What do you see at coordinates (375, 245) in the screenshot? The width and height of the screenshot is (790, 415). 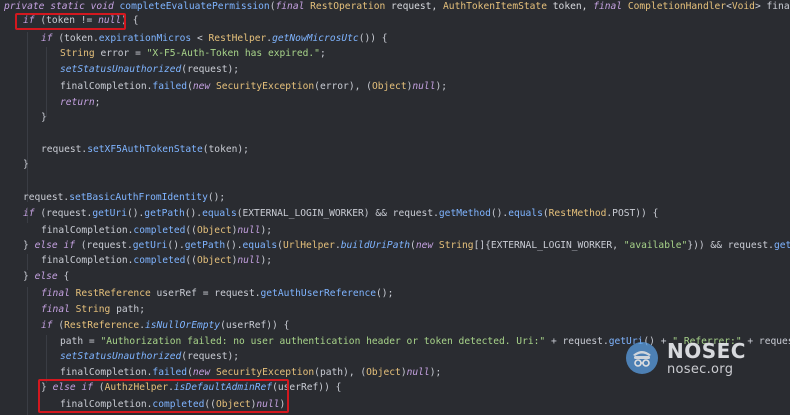 I see `code-token: buildUriPath` at bounding box center [375, 245].